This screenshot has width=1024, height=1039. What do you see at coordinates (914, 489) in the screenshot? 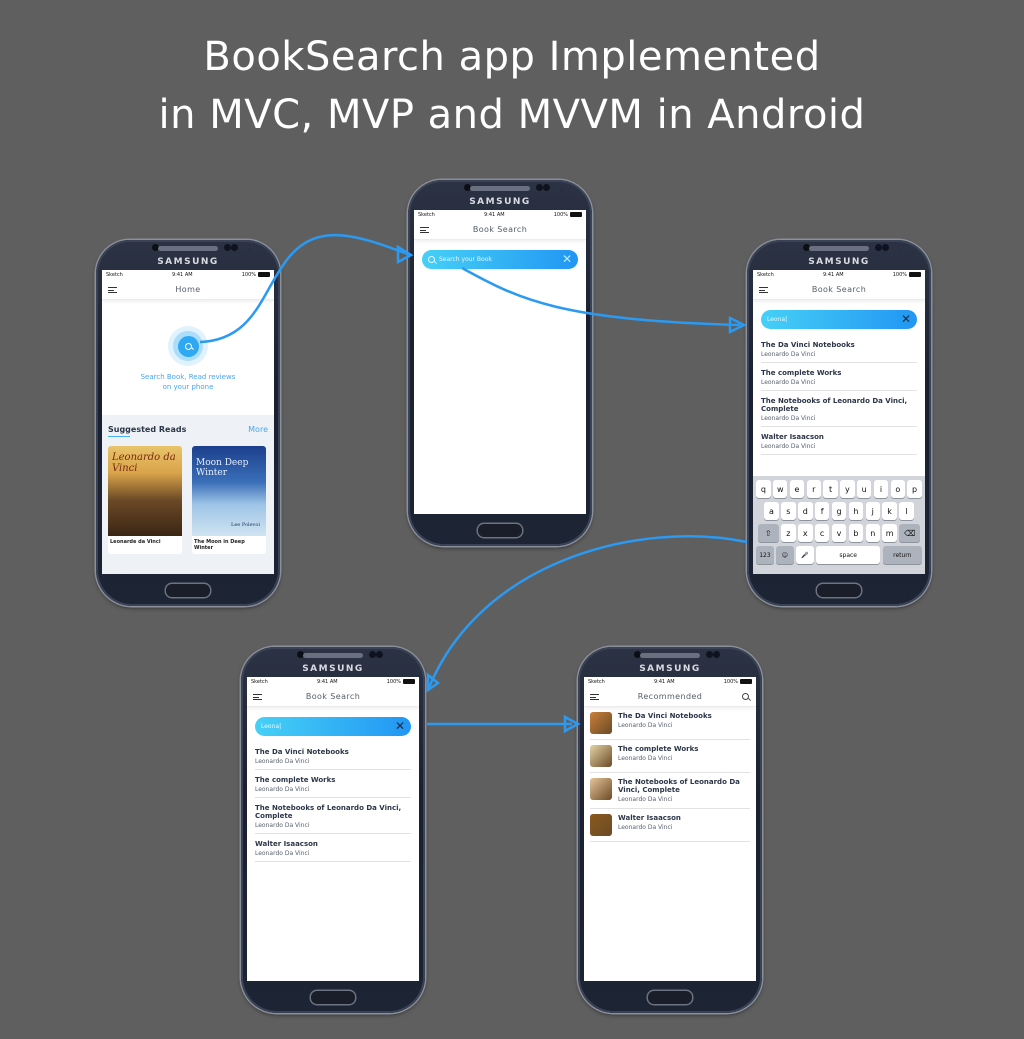
I see `key-p: p` at bounding box center [914, 489].